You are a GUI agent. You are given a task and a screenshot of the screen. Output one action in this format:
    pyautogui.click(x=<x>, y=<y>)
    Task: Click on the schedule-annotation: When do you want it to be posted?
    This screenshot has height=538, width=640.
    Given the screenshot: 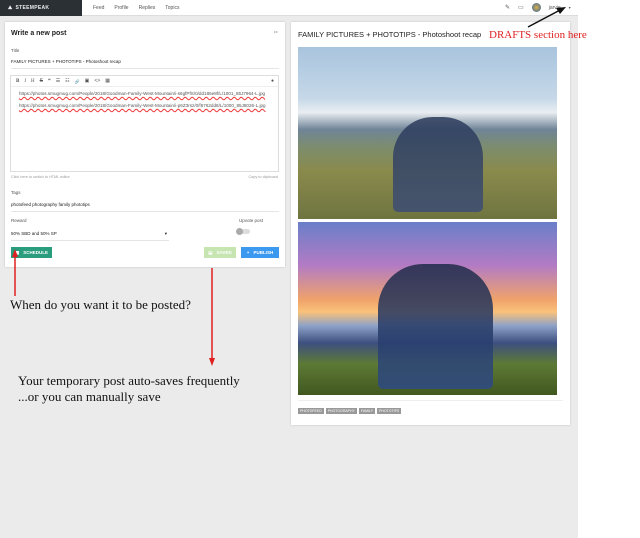 What is the action you would take?
    pyautogui.click(x=100, y=304)
    